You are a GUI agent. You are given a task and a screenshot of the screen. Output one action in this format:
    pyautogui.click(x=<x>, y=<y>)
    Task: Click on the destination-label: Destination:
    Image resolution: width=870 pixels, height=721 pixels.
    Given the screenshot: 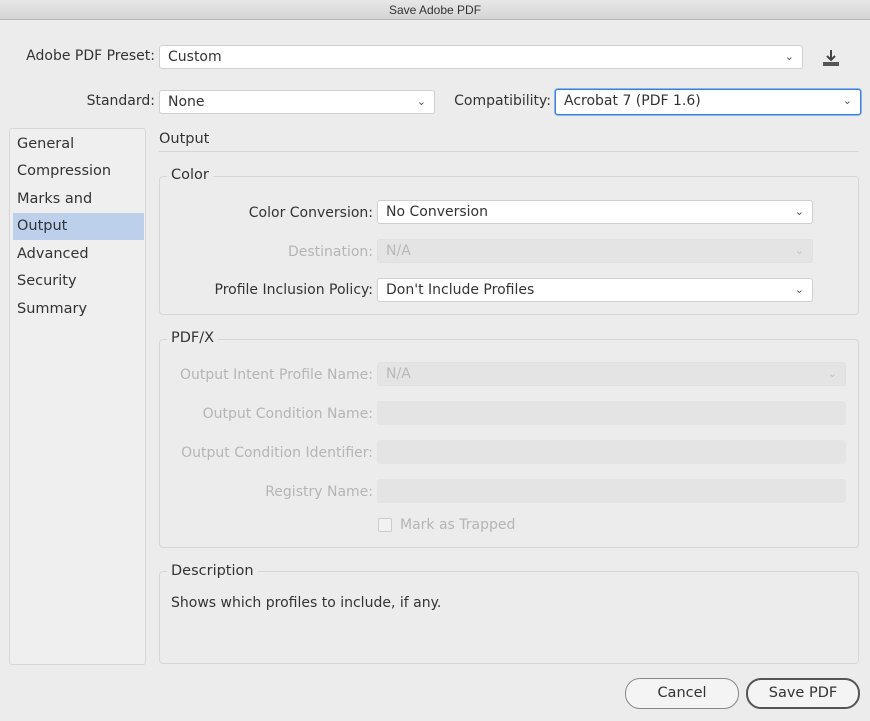 What is the action you would take?
    pyautogui.click(x=330, y=252)
    